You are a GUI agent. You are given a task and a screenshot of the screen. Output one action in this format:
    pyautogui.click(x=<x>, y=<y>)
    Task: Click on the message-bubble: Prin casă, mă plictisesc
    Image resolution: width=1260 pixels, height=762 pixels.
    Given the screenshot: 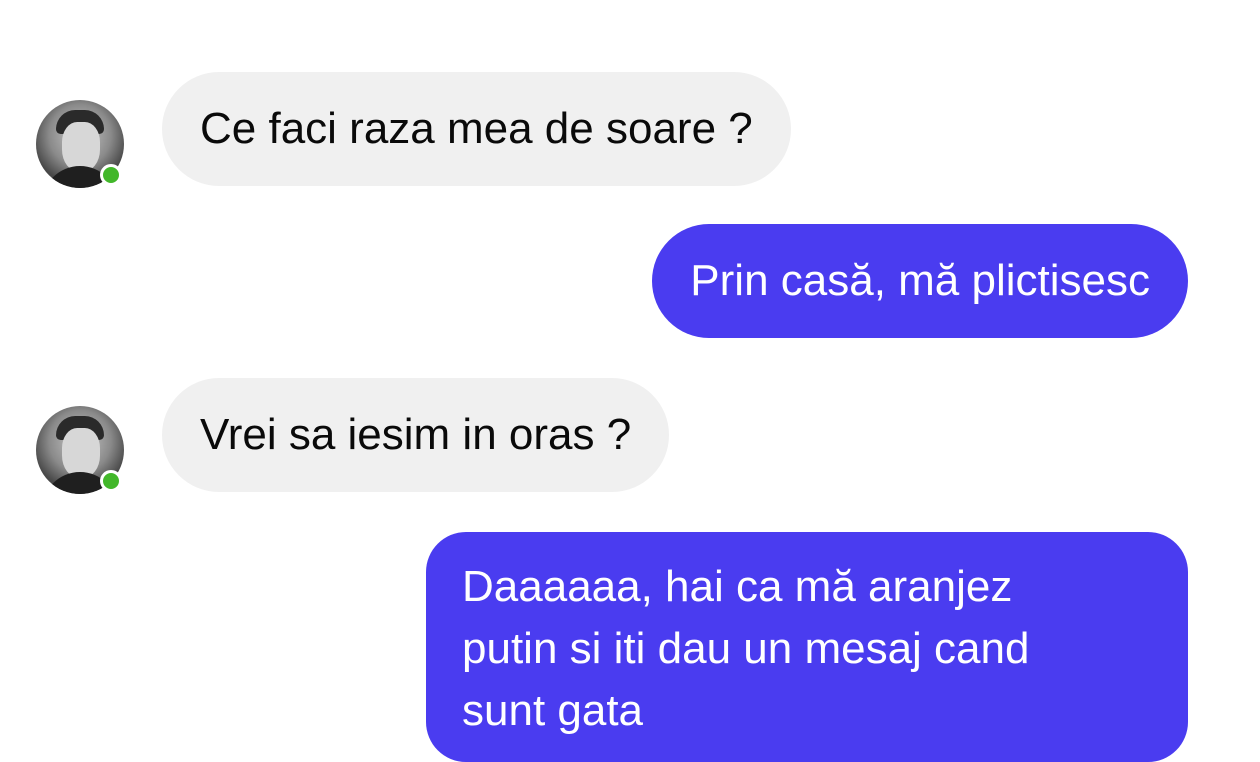 What is the action you would take?
    pyautogui.click(x=920, y=281)
    